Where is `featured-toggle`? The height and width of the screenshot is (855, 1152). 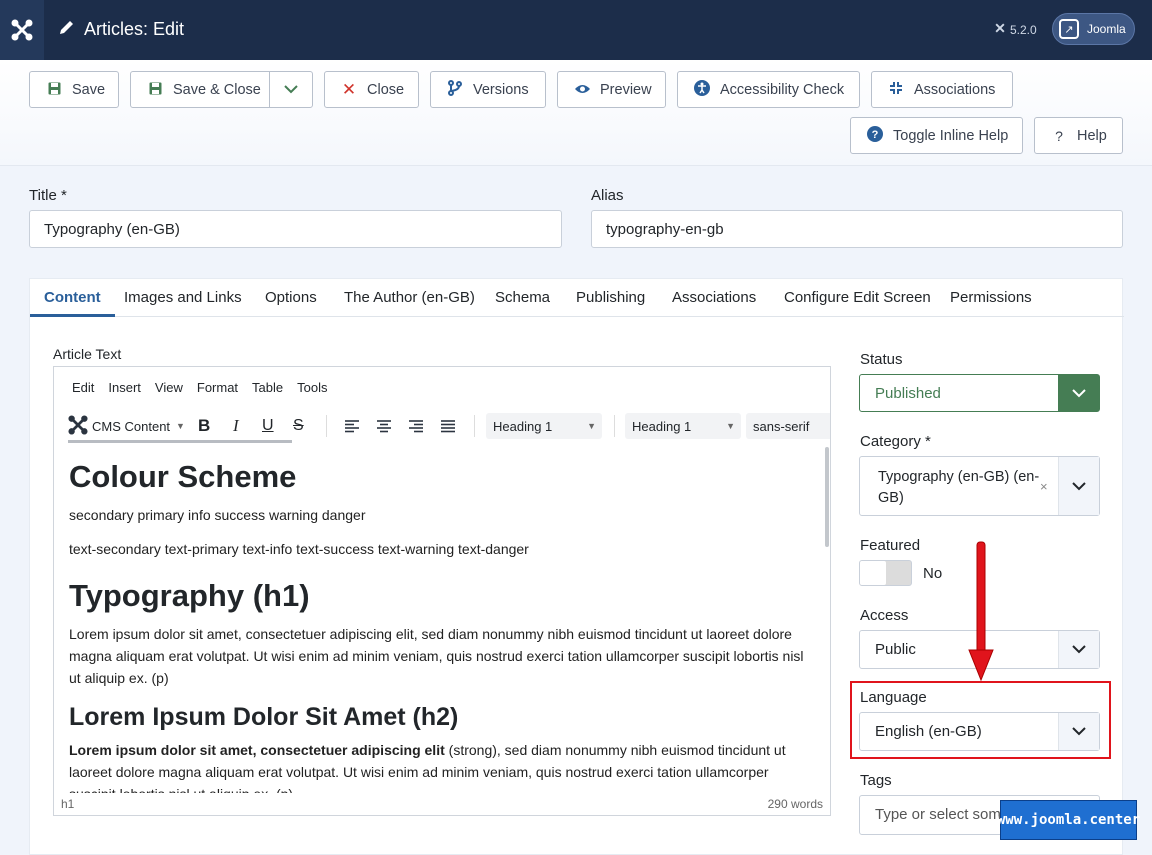
featured-toggle is located at coordinates (885, 573).